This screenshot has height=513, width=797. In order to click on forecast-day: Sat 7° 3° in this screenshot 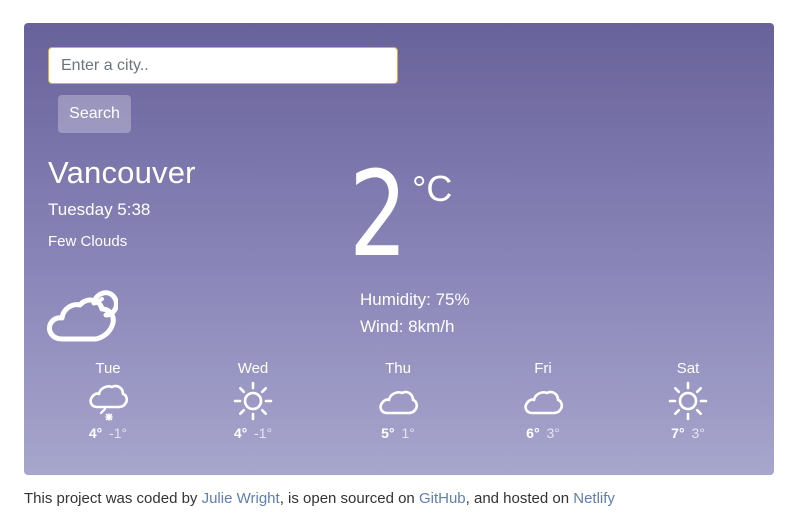, I will do `click(688, 400)`.